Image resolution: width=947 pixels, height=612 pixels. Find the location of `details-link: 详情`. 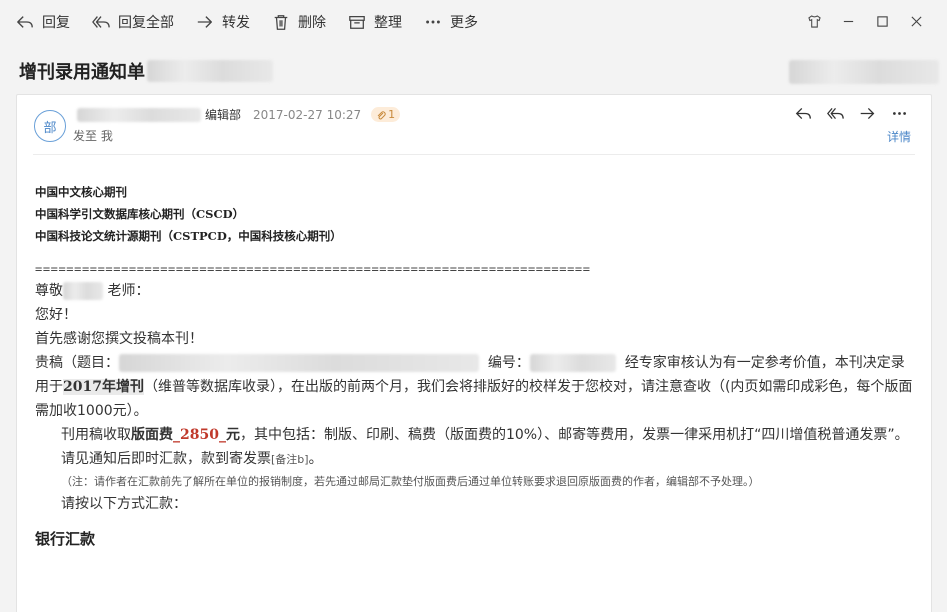

details-link: 详情 is located at coordinates (899, 136).